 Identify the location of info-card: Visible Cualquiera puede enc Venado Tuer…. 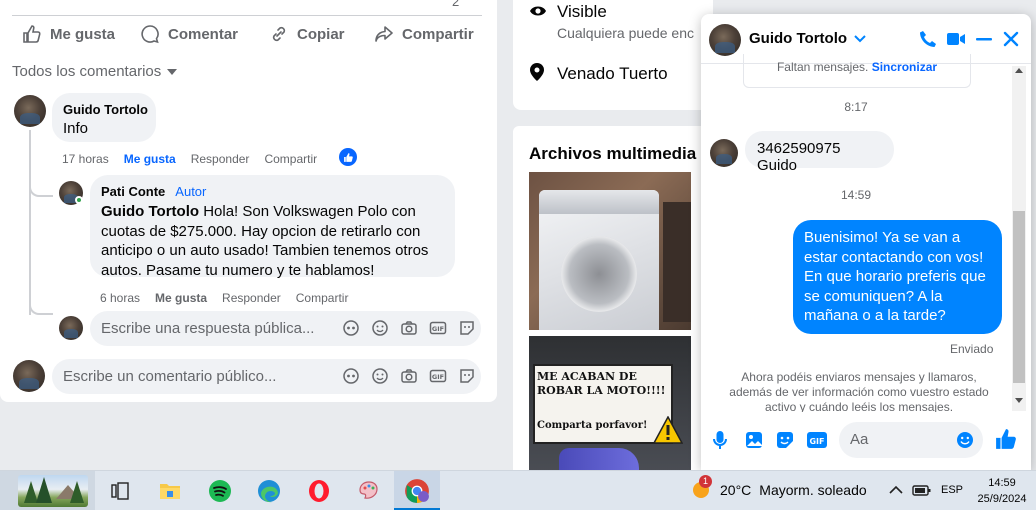
(613, 55).